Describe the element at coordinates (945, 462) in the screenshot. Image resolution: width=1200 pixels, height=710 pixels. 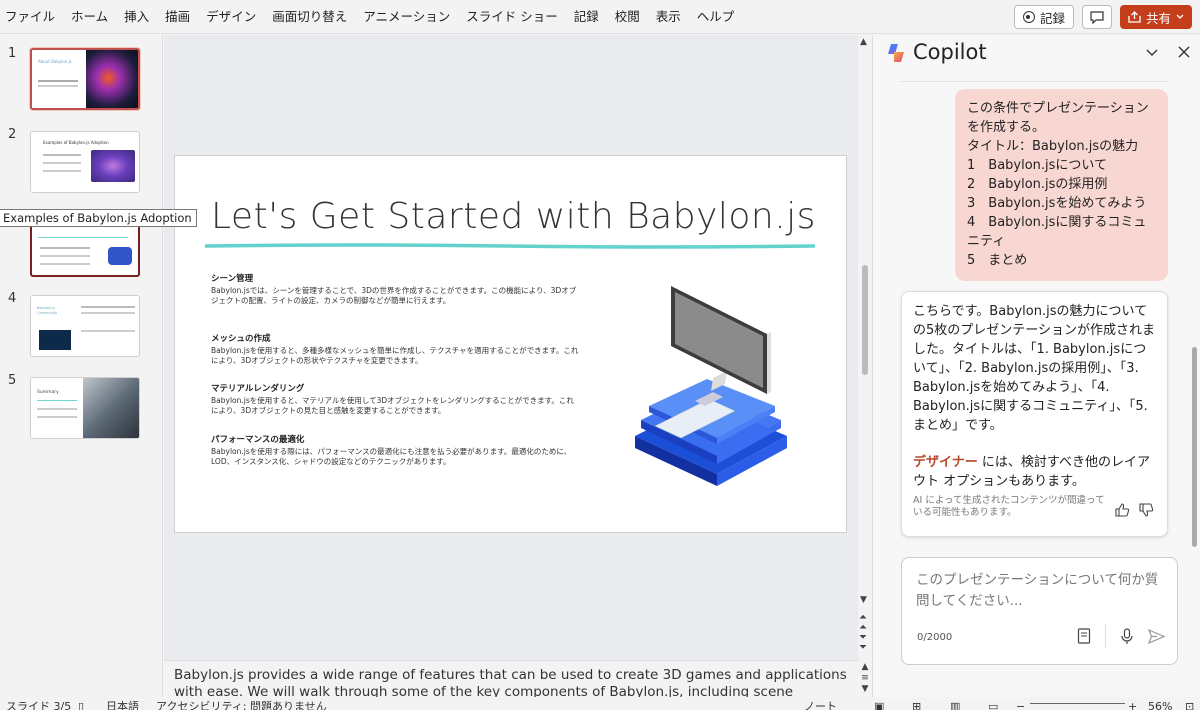
I see `designer-link: デザイナー` at that location.